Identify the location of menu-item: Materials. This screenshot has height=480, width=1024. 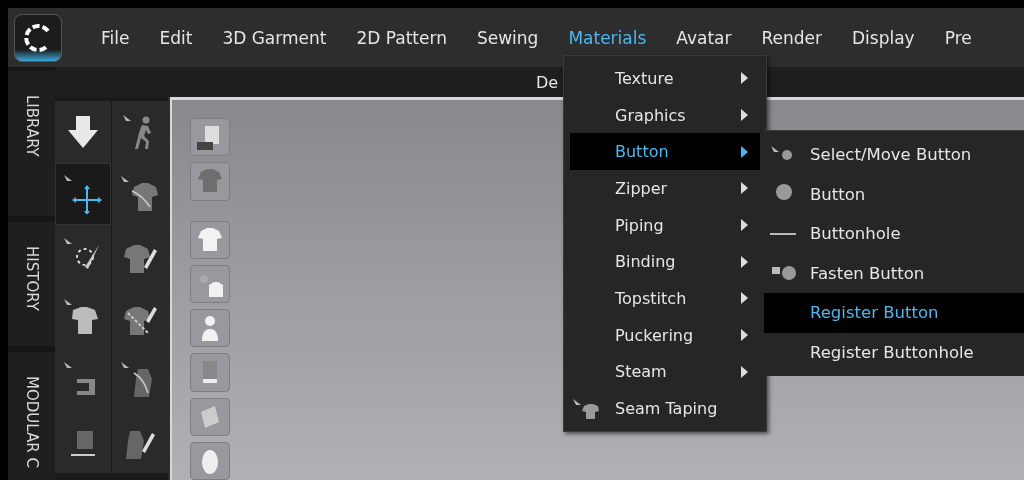
(607, 37).